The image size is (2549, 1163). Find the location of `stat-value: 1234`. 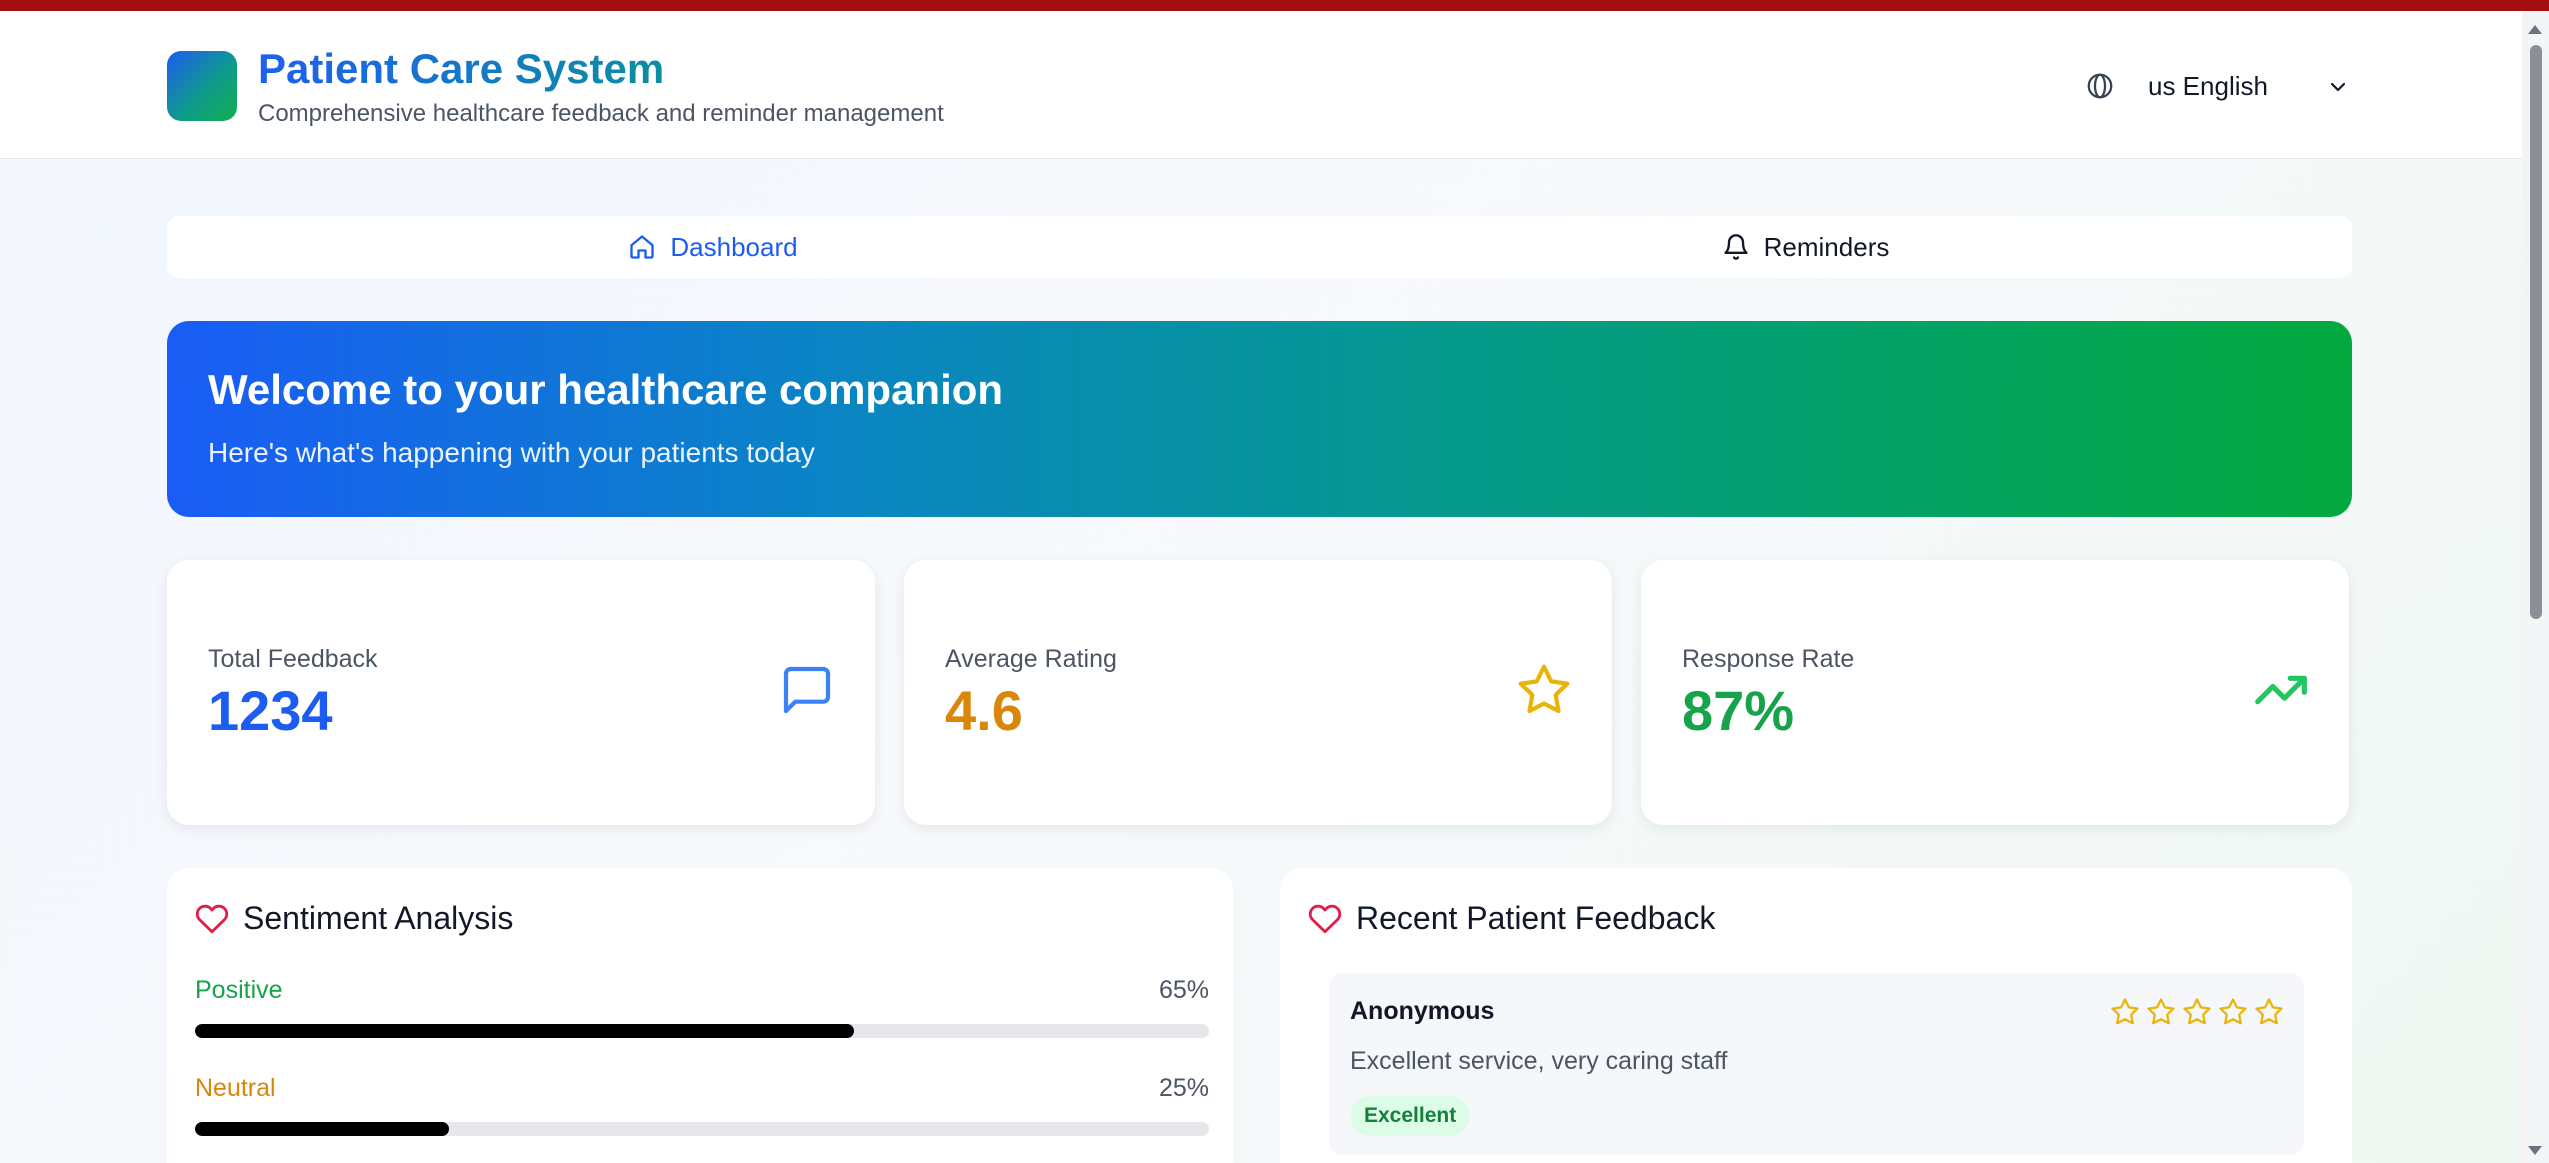

stat-value: 1234 is located at coordinates (270, 710).